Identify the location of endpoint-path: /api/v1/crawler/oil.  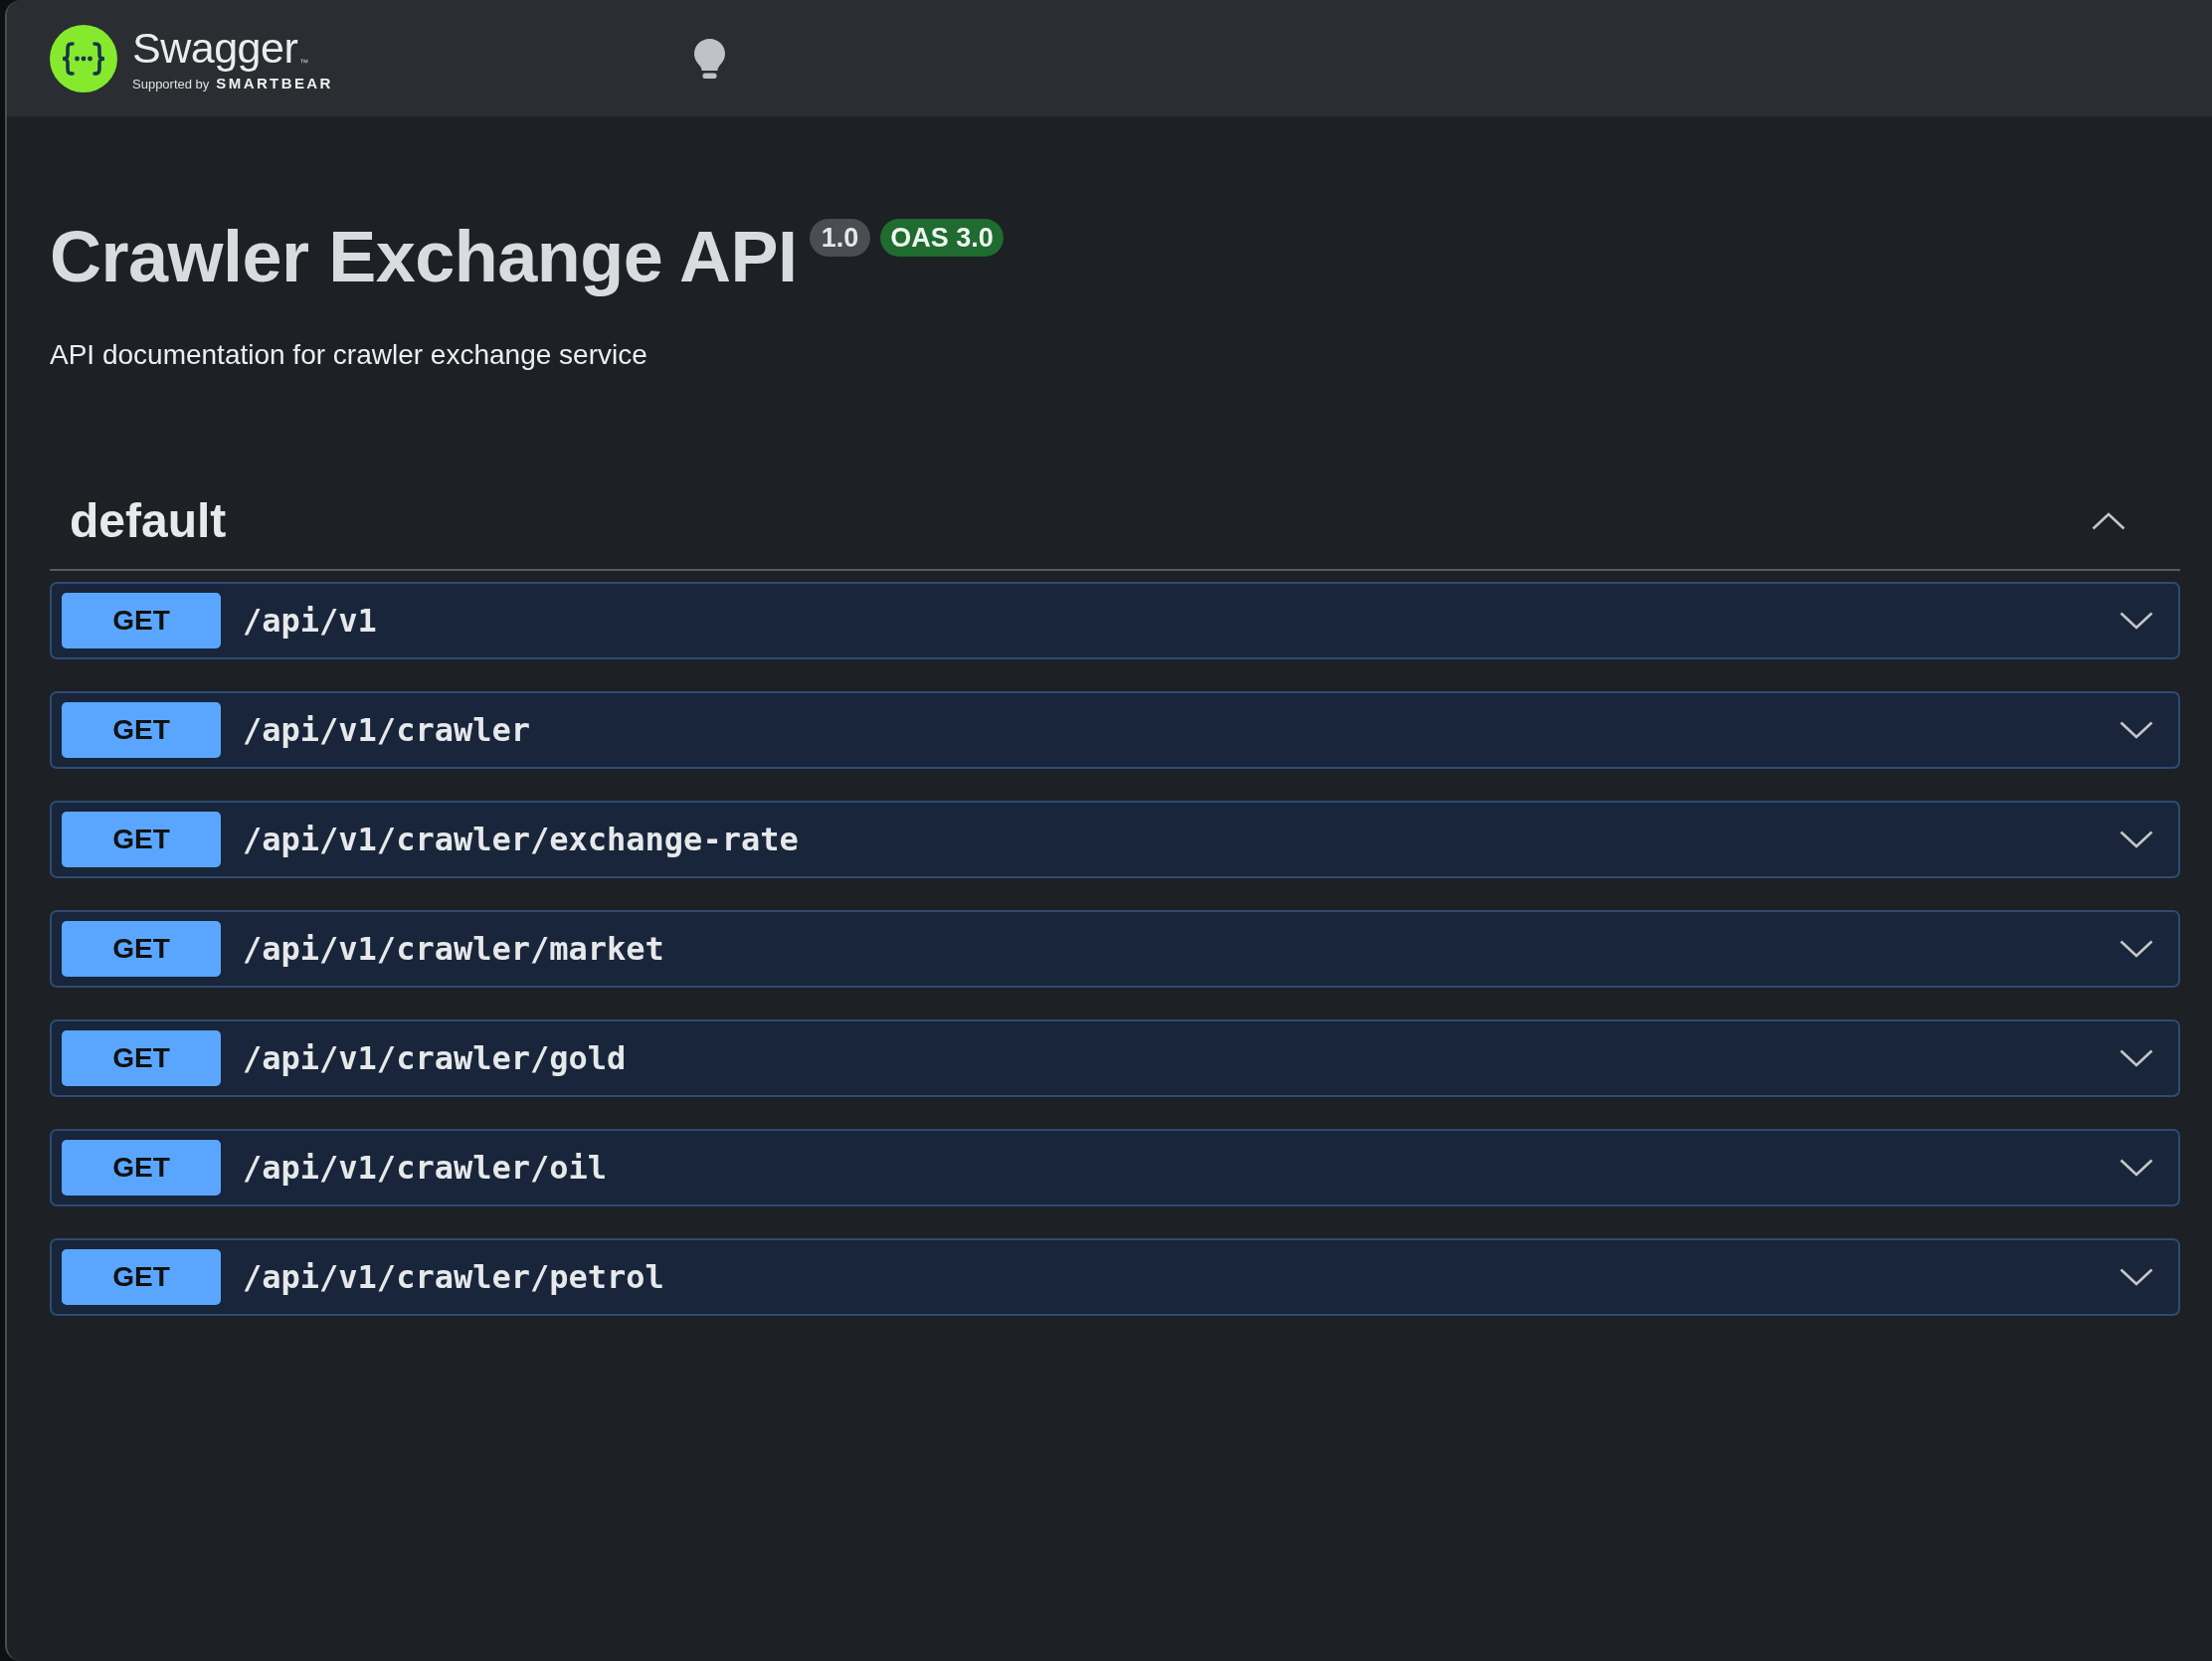
(425, 1168).